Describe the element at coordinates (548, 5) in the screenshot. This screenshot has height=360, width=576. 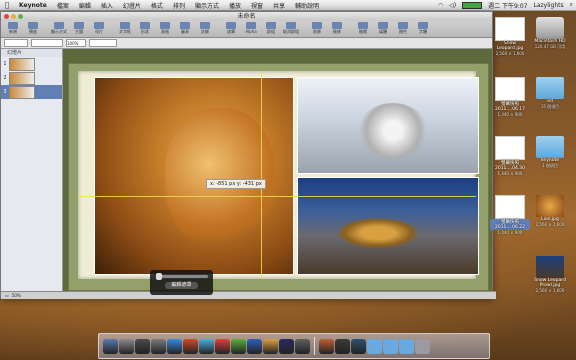
I see `user-name: Lazylights` at that location.